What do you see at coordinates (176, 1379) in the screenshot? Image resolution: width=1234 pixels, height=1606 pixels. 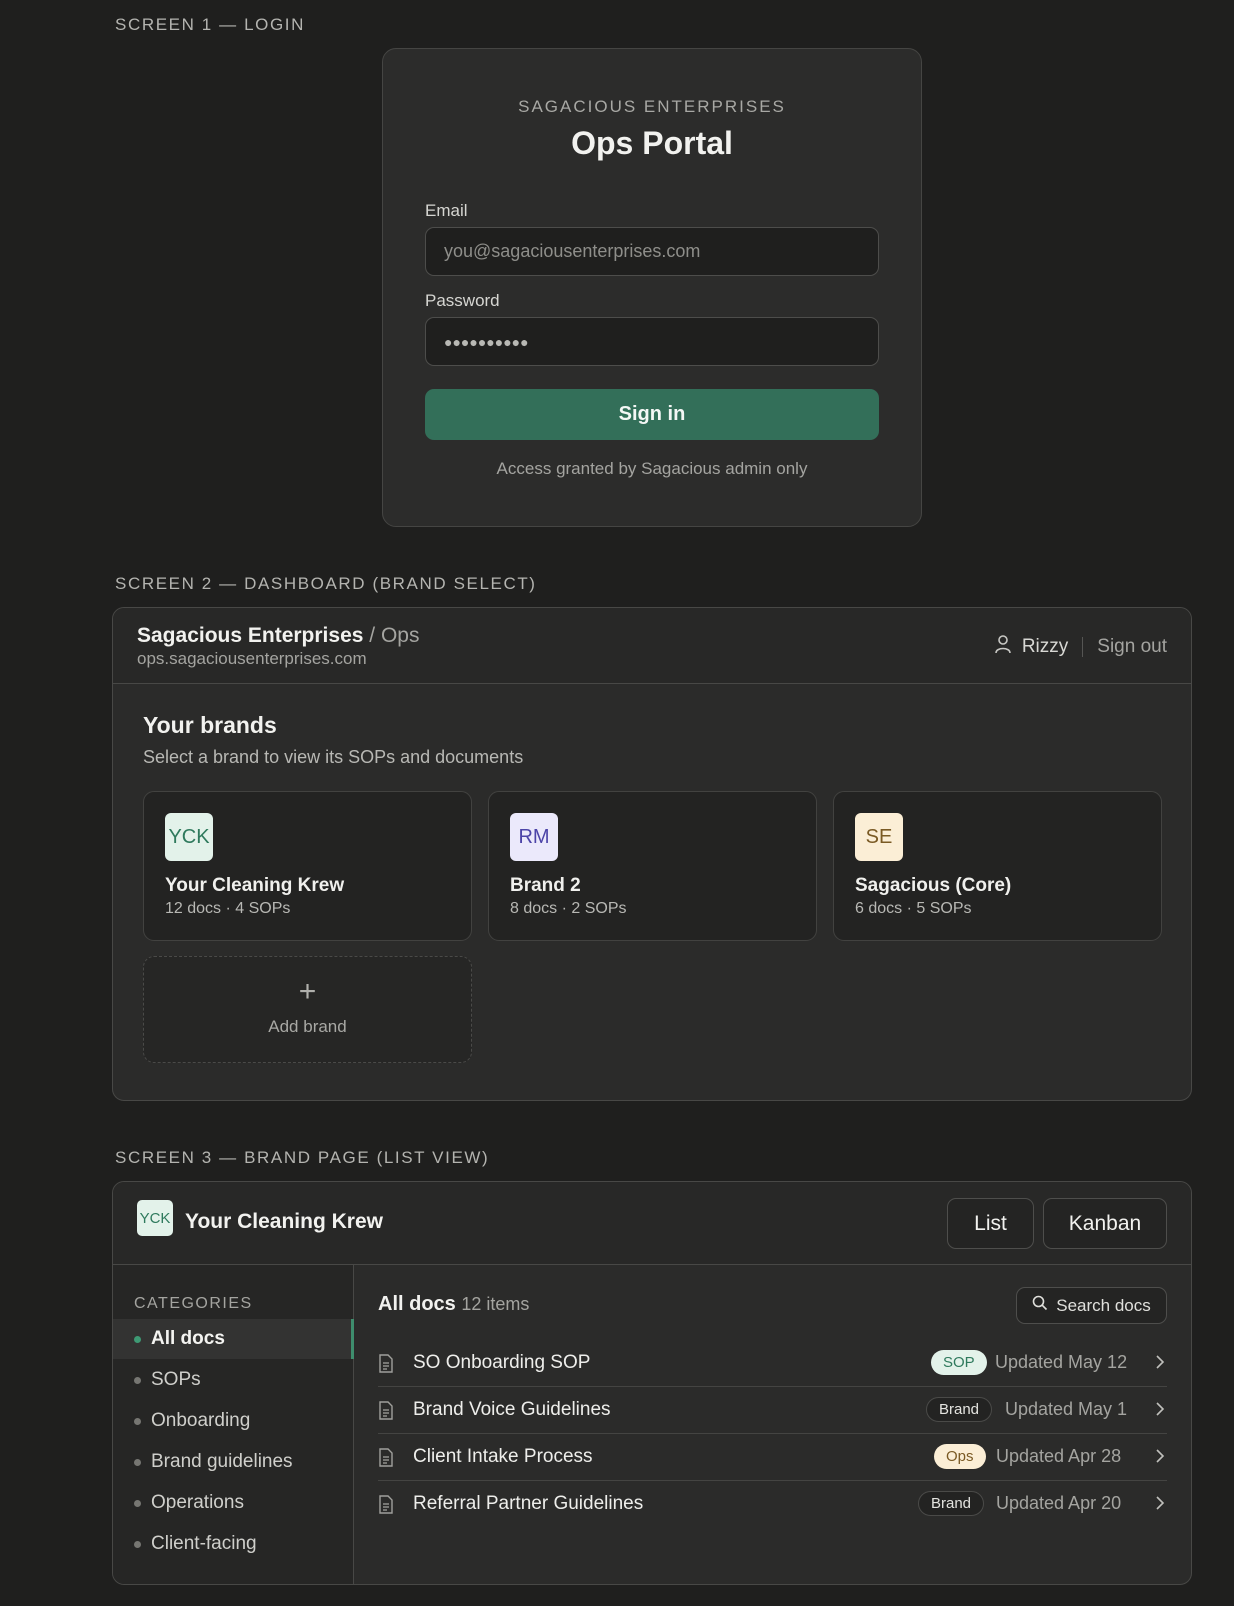 I see `category-label: SOPs` at bounding box center [176, 1379].